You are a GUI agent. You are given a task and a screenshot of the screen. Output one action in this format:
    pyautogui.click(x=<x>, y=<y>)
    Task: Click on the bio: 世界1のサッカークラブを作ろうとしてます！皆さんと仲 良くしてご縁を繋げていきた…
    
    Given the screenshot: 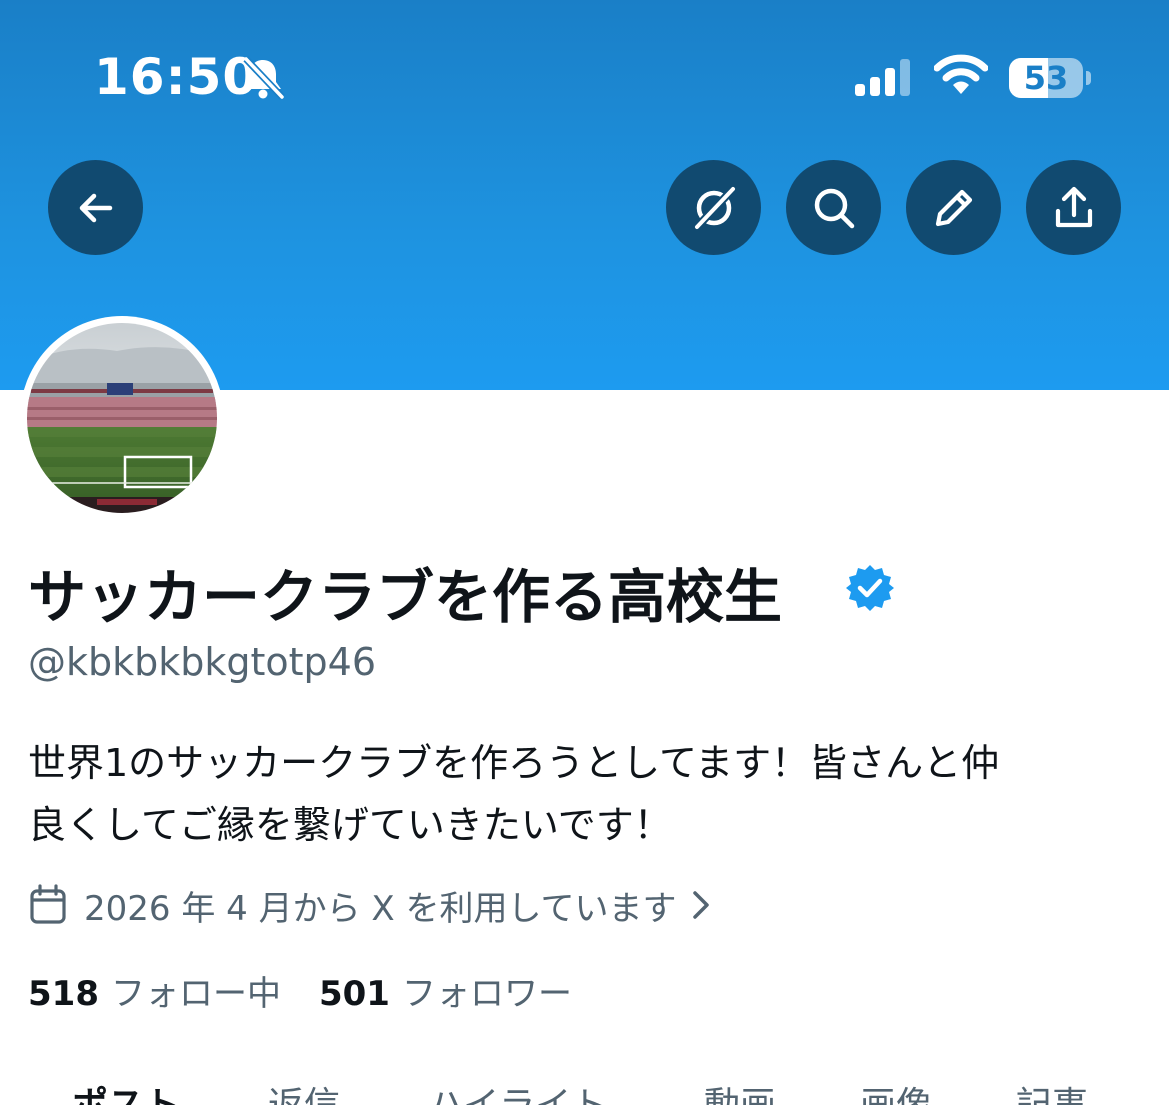 What is the action you would take?
    pyautogui.click(x=583, y=794)
    